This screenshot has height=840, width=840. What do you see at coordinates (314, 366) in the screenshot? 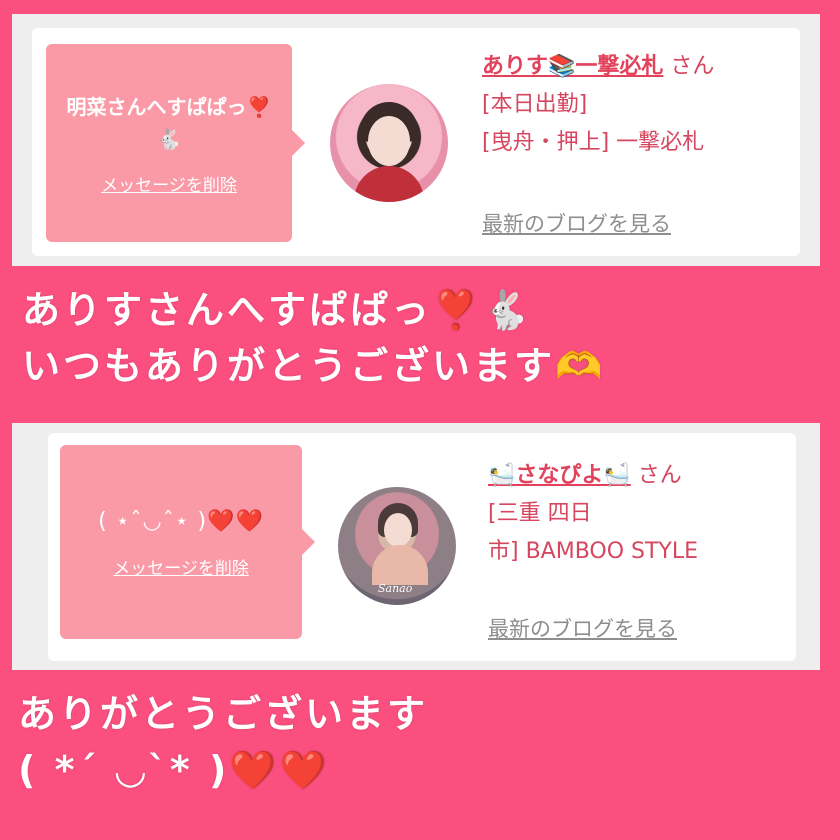
I see `overlay-line-2: いつもありがとうございます🫶` at bounding box center [314, 366].